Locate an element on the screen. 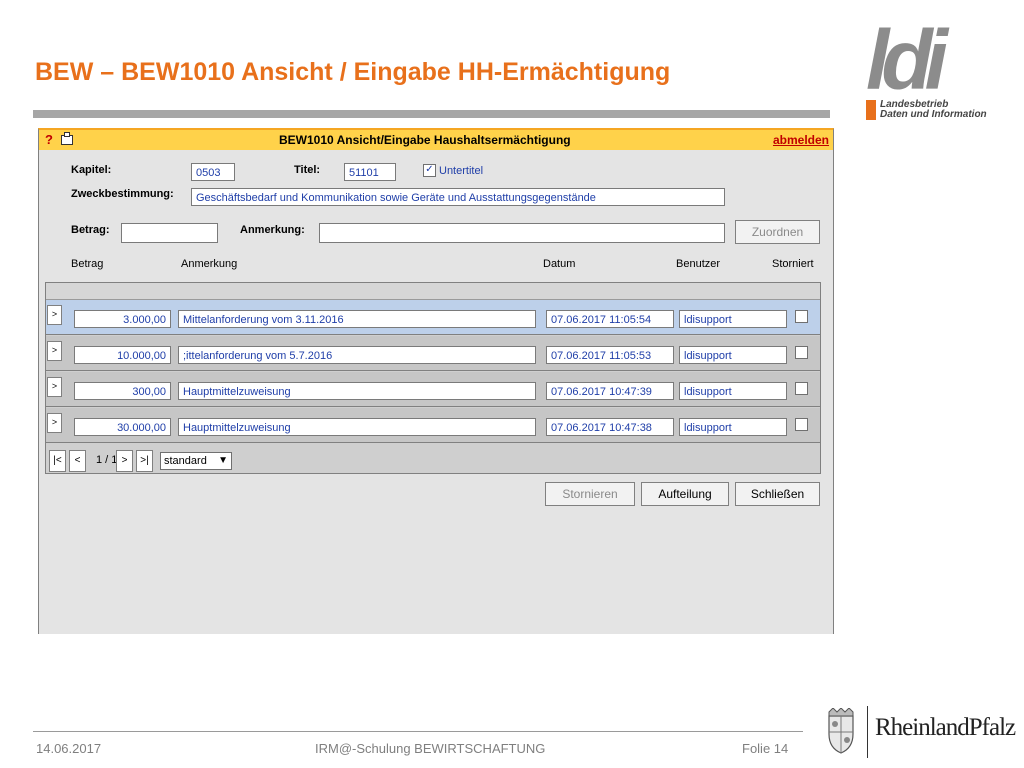 This screenshot has height=768, width=1024. col-datum: Datum is located at coordinates (559, 264).